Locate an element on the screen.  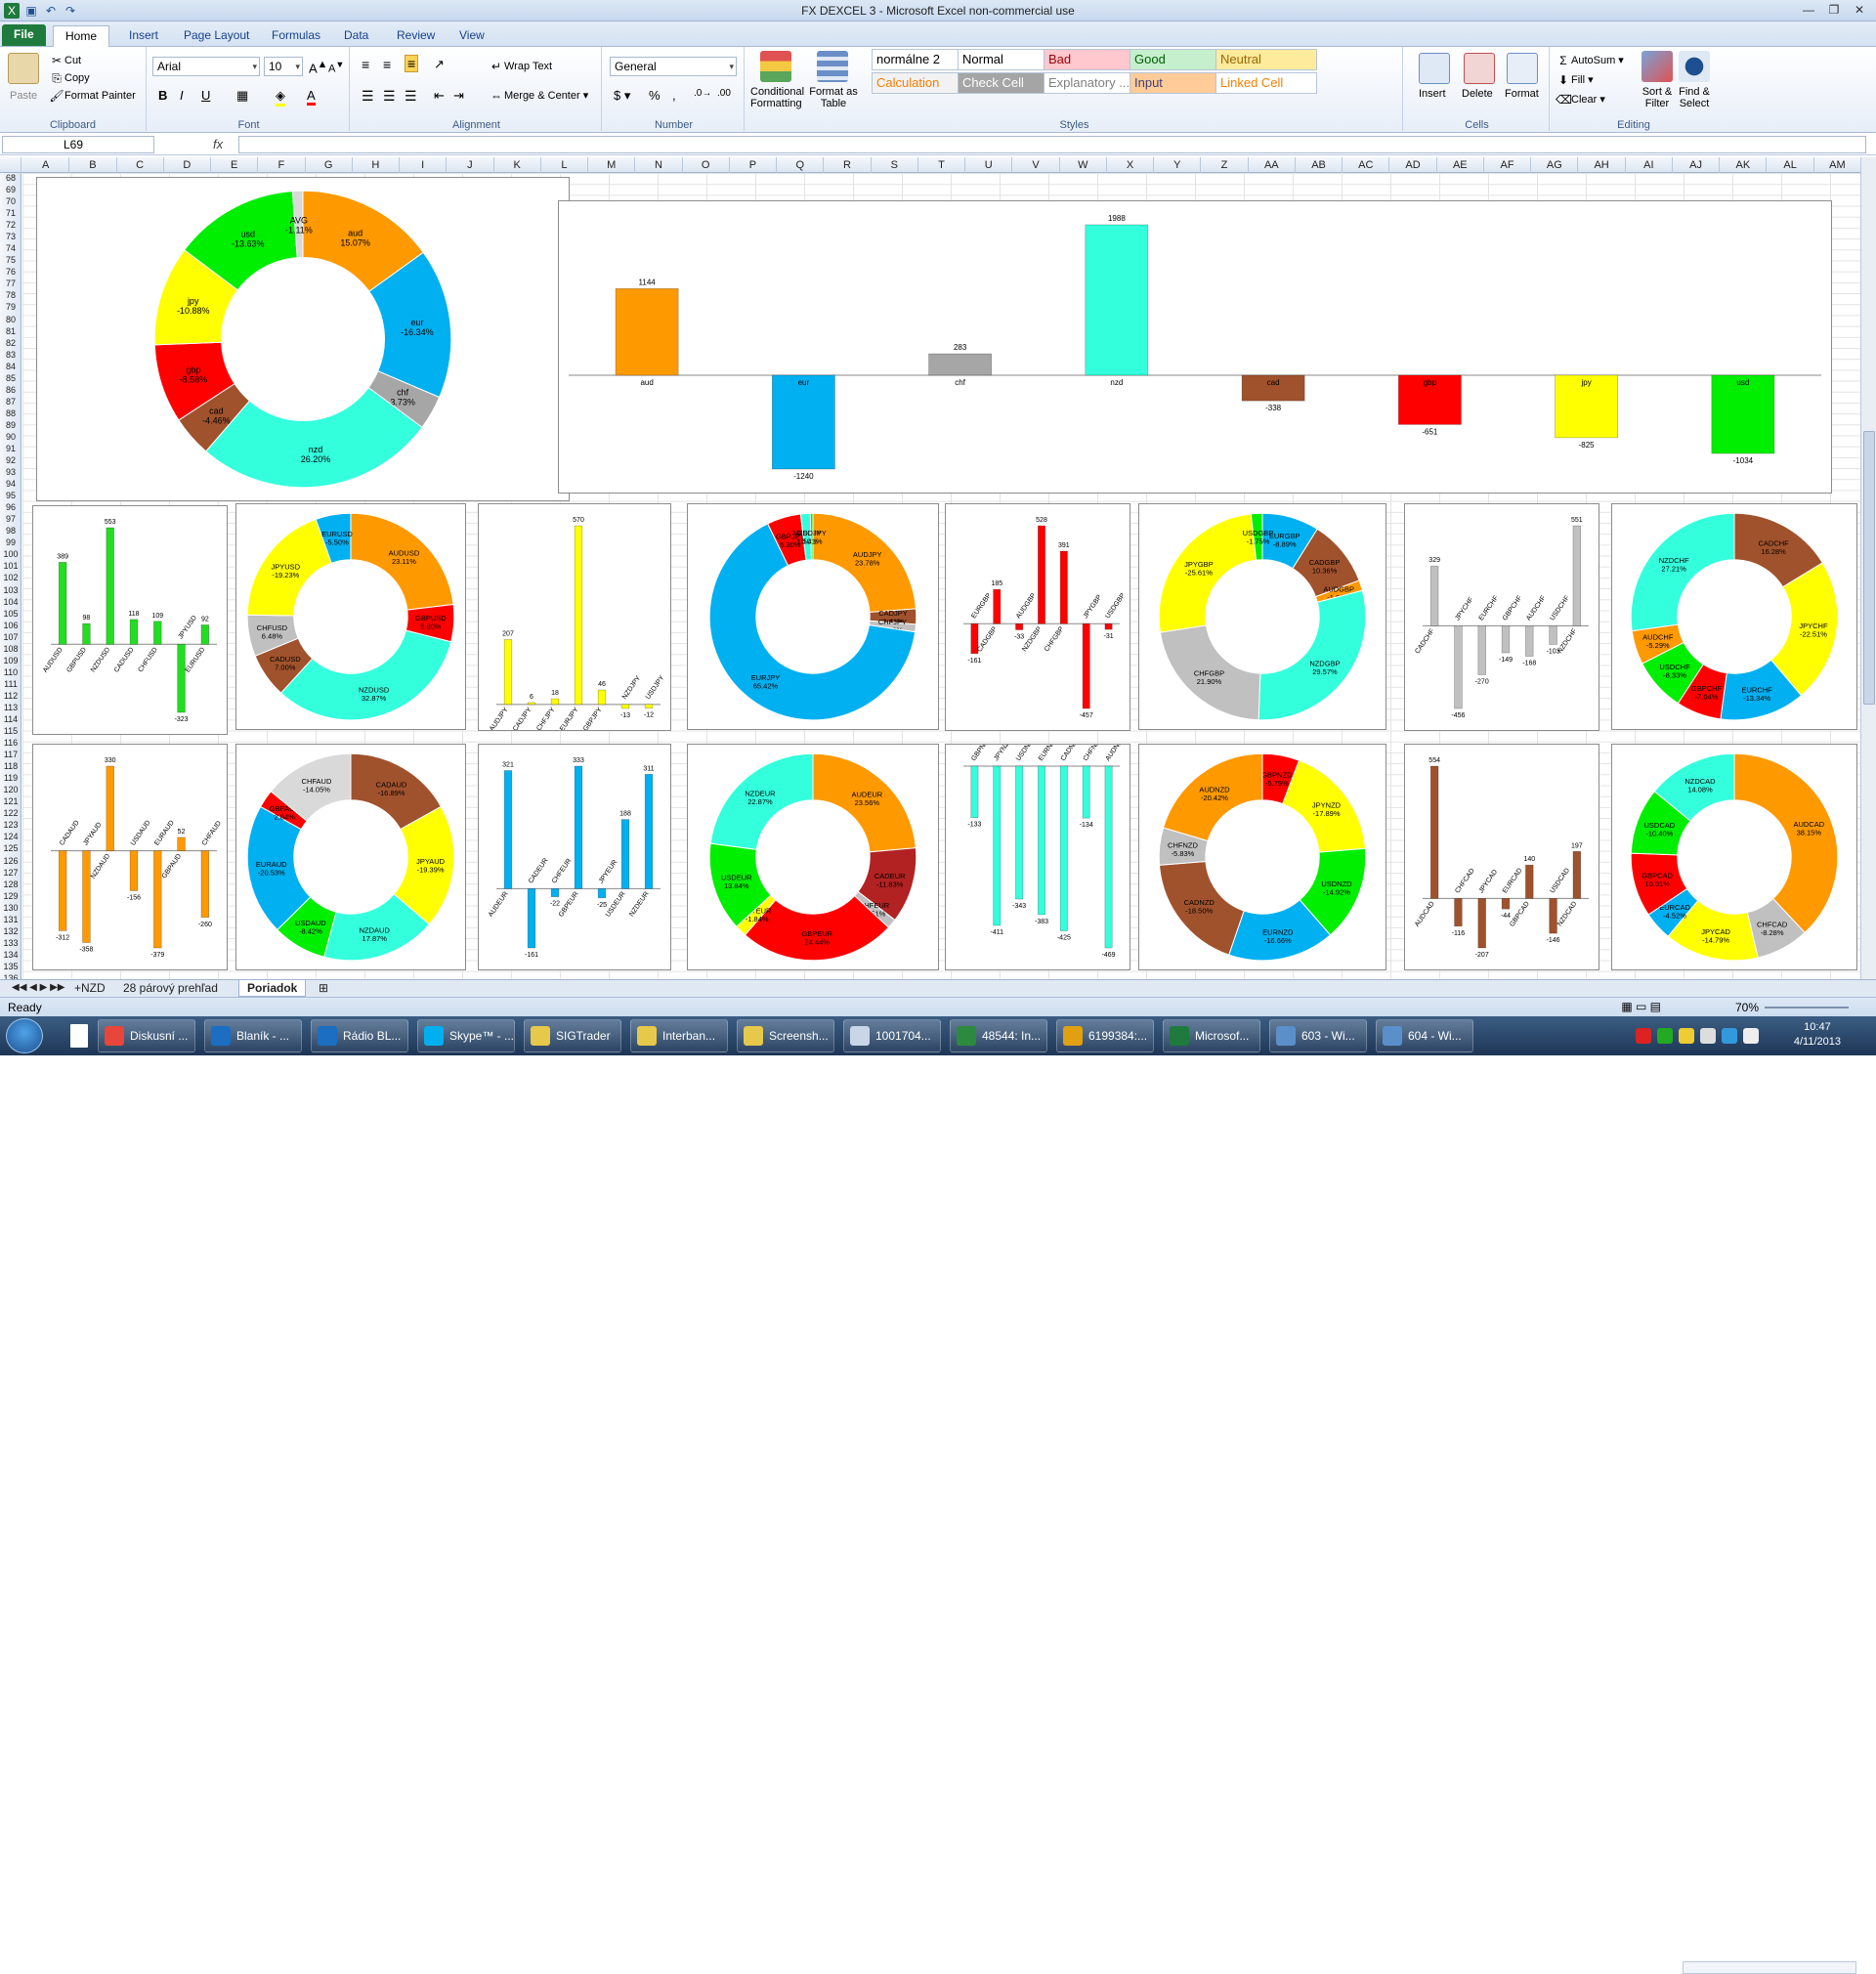
document-icon is located at coordinates (79, 1036).